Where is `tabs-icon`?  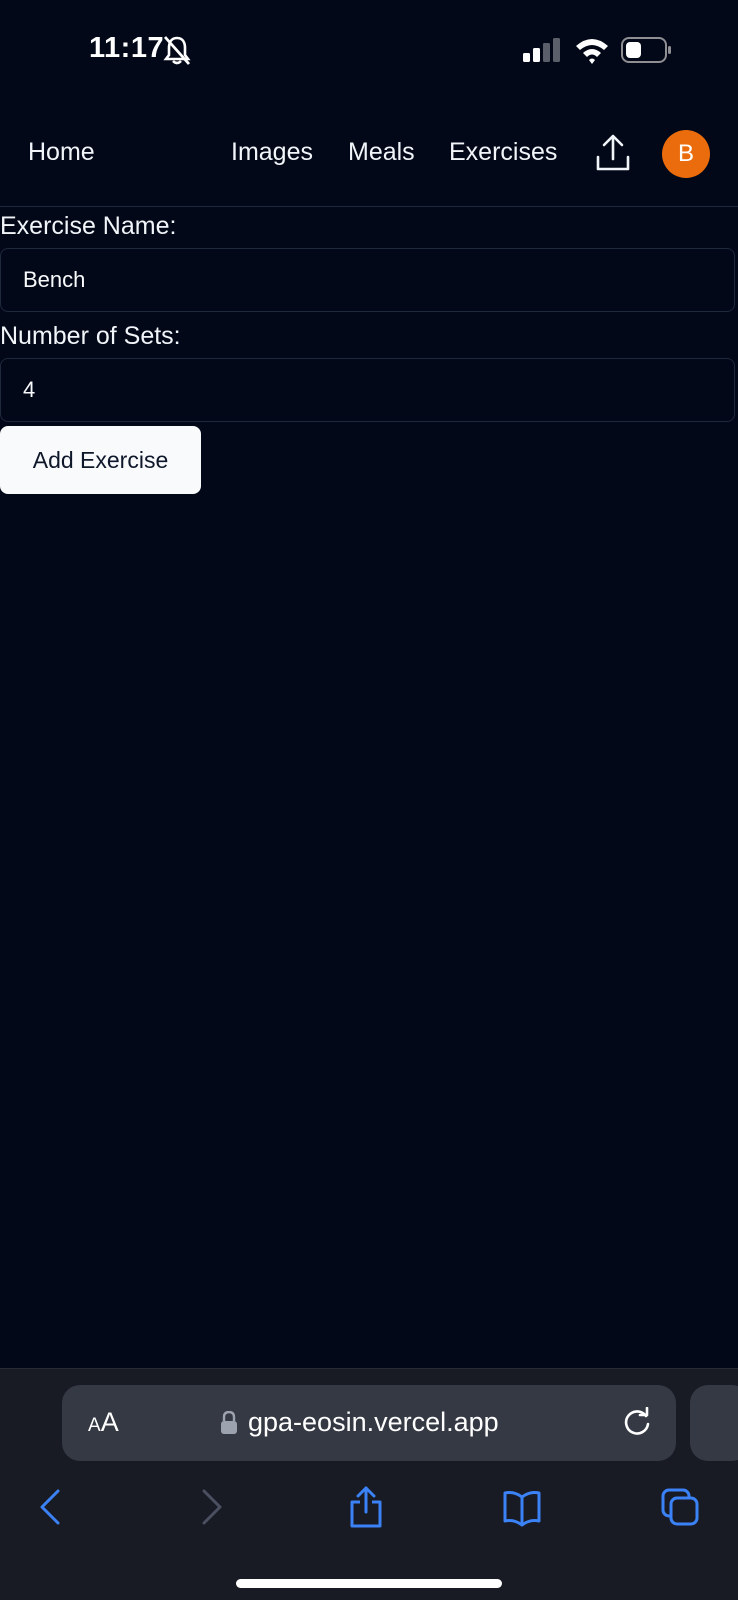
tabs-icon is located at coordinates (680, 1507).